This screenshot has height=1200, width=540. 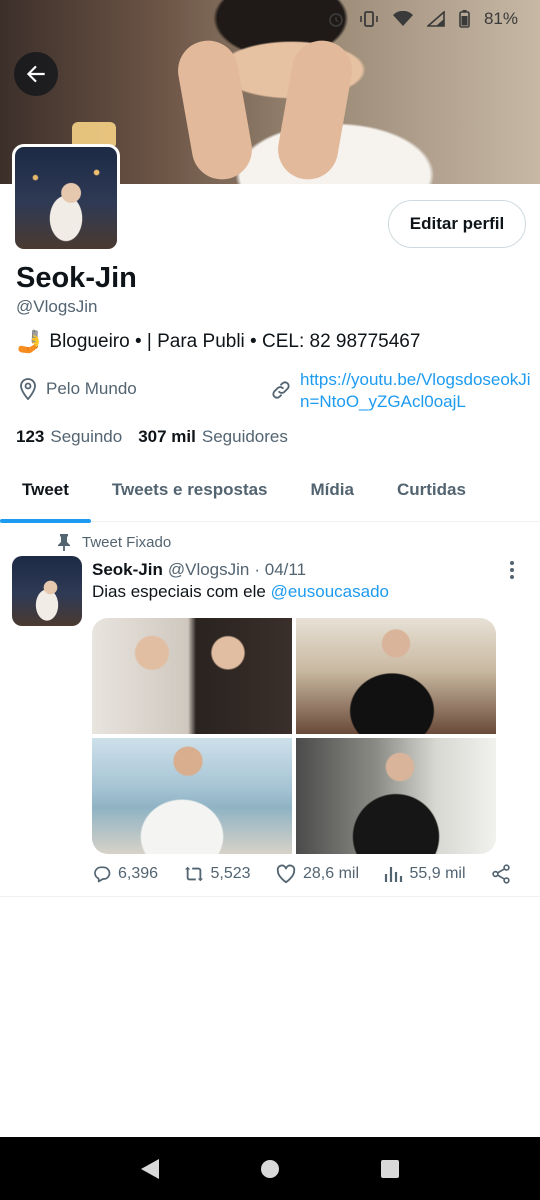 What do you see at coordinates (369, 19) in the screenshot?
I see `vibrate-icon` at bounding box center [369, 19].